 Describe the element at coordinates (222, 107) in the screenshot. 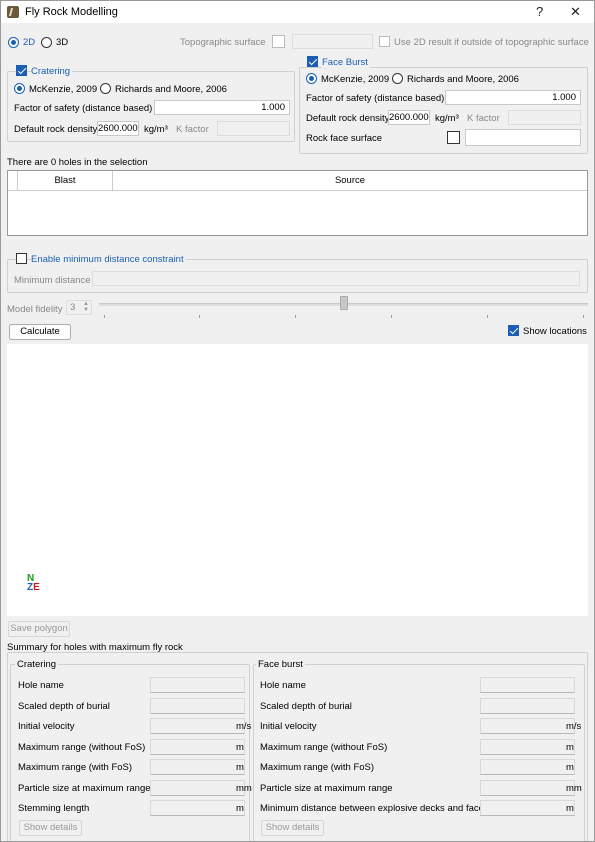

I see `cratering-fos-input: 1.000` at that location.